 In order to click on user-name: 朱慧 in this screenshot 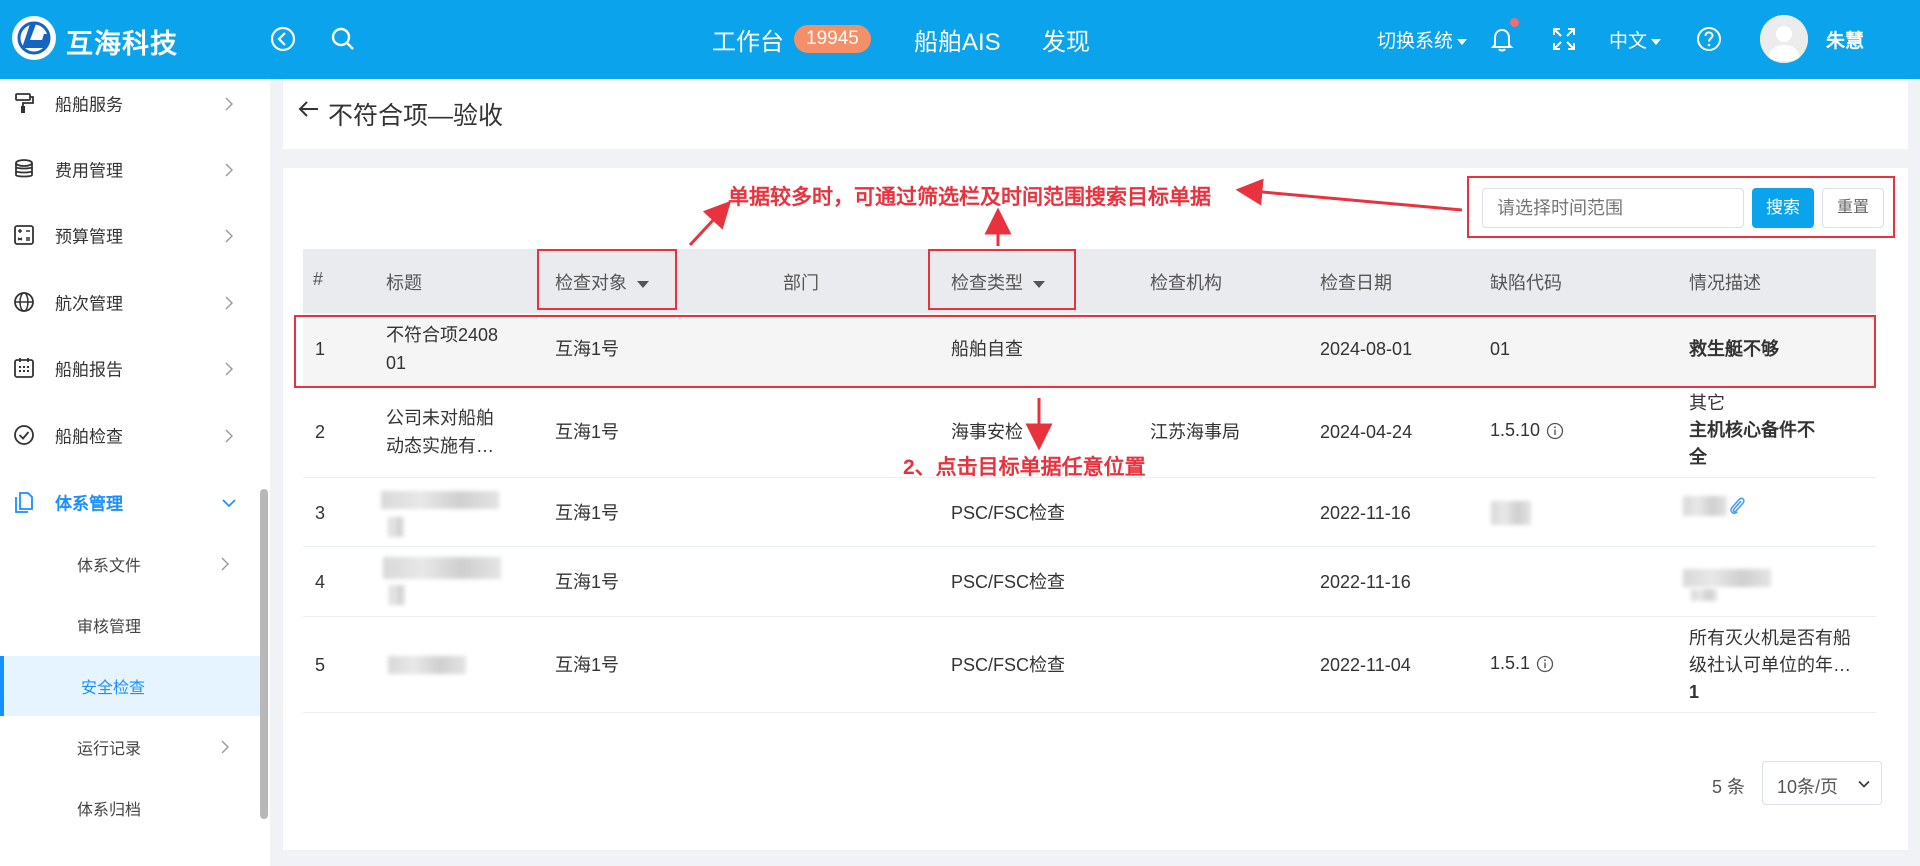, I will do `click(1845, 39)`.